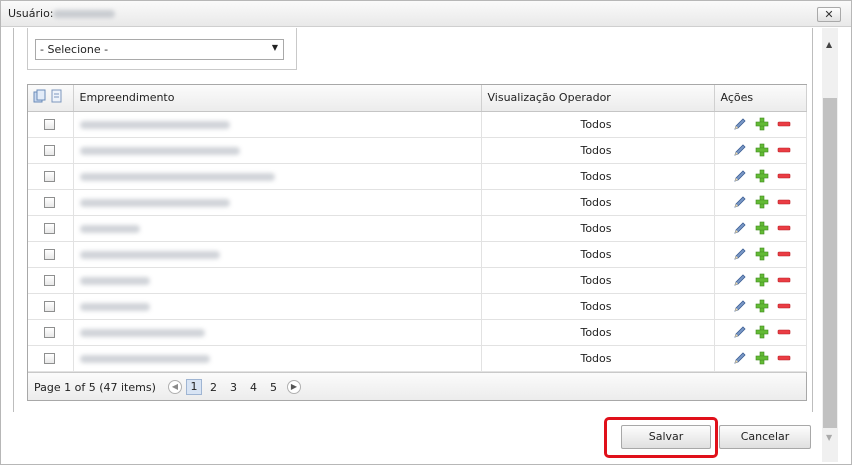 Image resolution: width=852 pixels, height=465 pixels. I want to click on copy-icon, so click(48, 96).